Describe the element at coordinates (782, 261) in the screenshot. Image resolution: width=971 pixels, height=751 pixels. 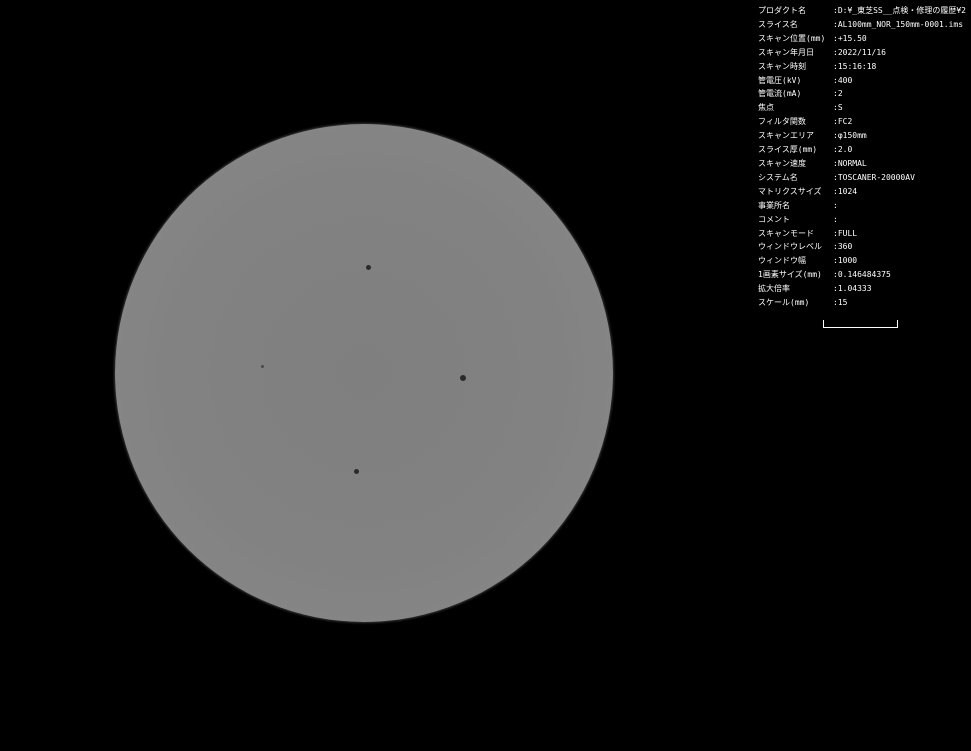
I see `info-label: ウィンドウ幅` at that location.